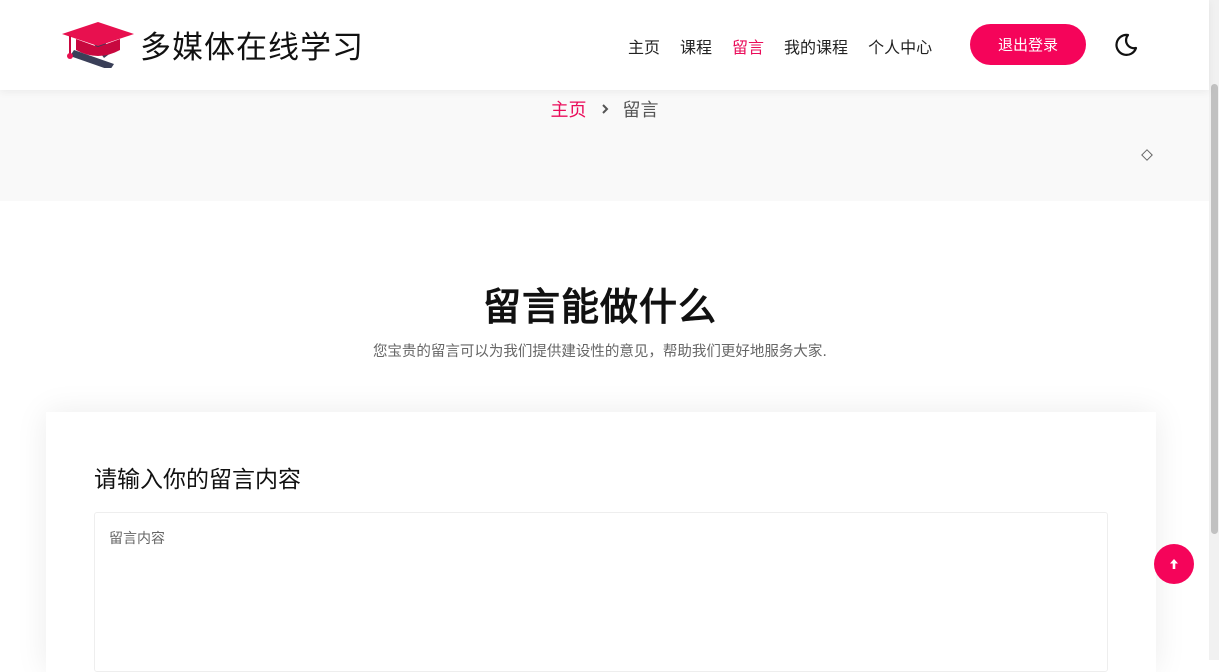 The image size is (1219, 672). I want to click on arrow-up-icon, so click(1174, 564).